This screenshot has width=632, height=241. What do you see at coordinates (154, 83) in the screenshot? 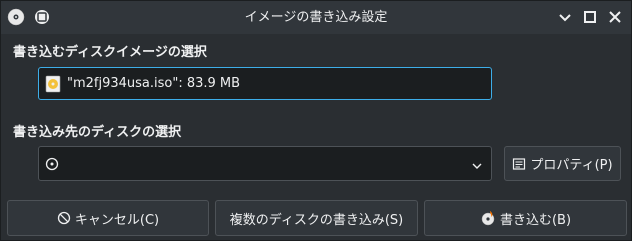
I see `disc-image-file-label: "m2fj934usa.iso": 83.9 MB` at bounding box center [154, 83].